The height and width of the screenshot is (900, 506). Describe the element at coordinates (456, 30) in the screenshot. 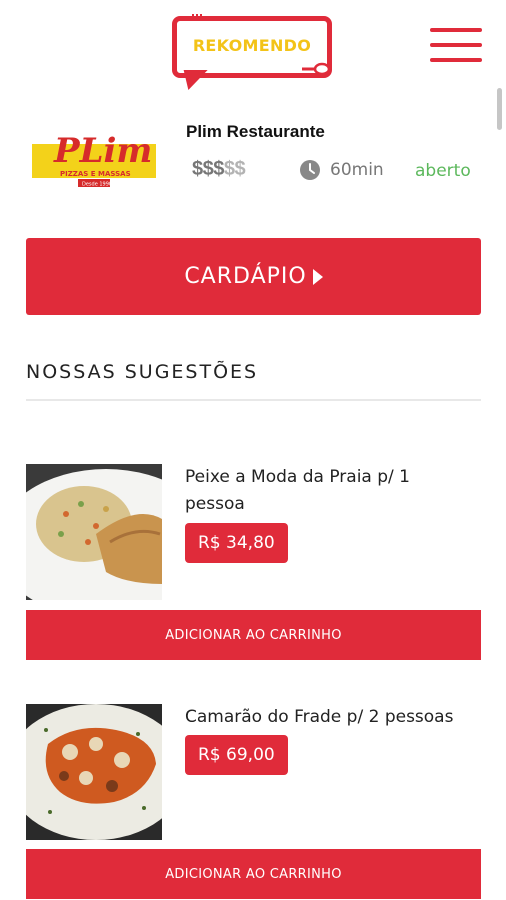

I see `hamburger-icon` at that location.